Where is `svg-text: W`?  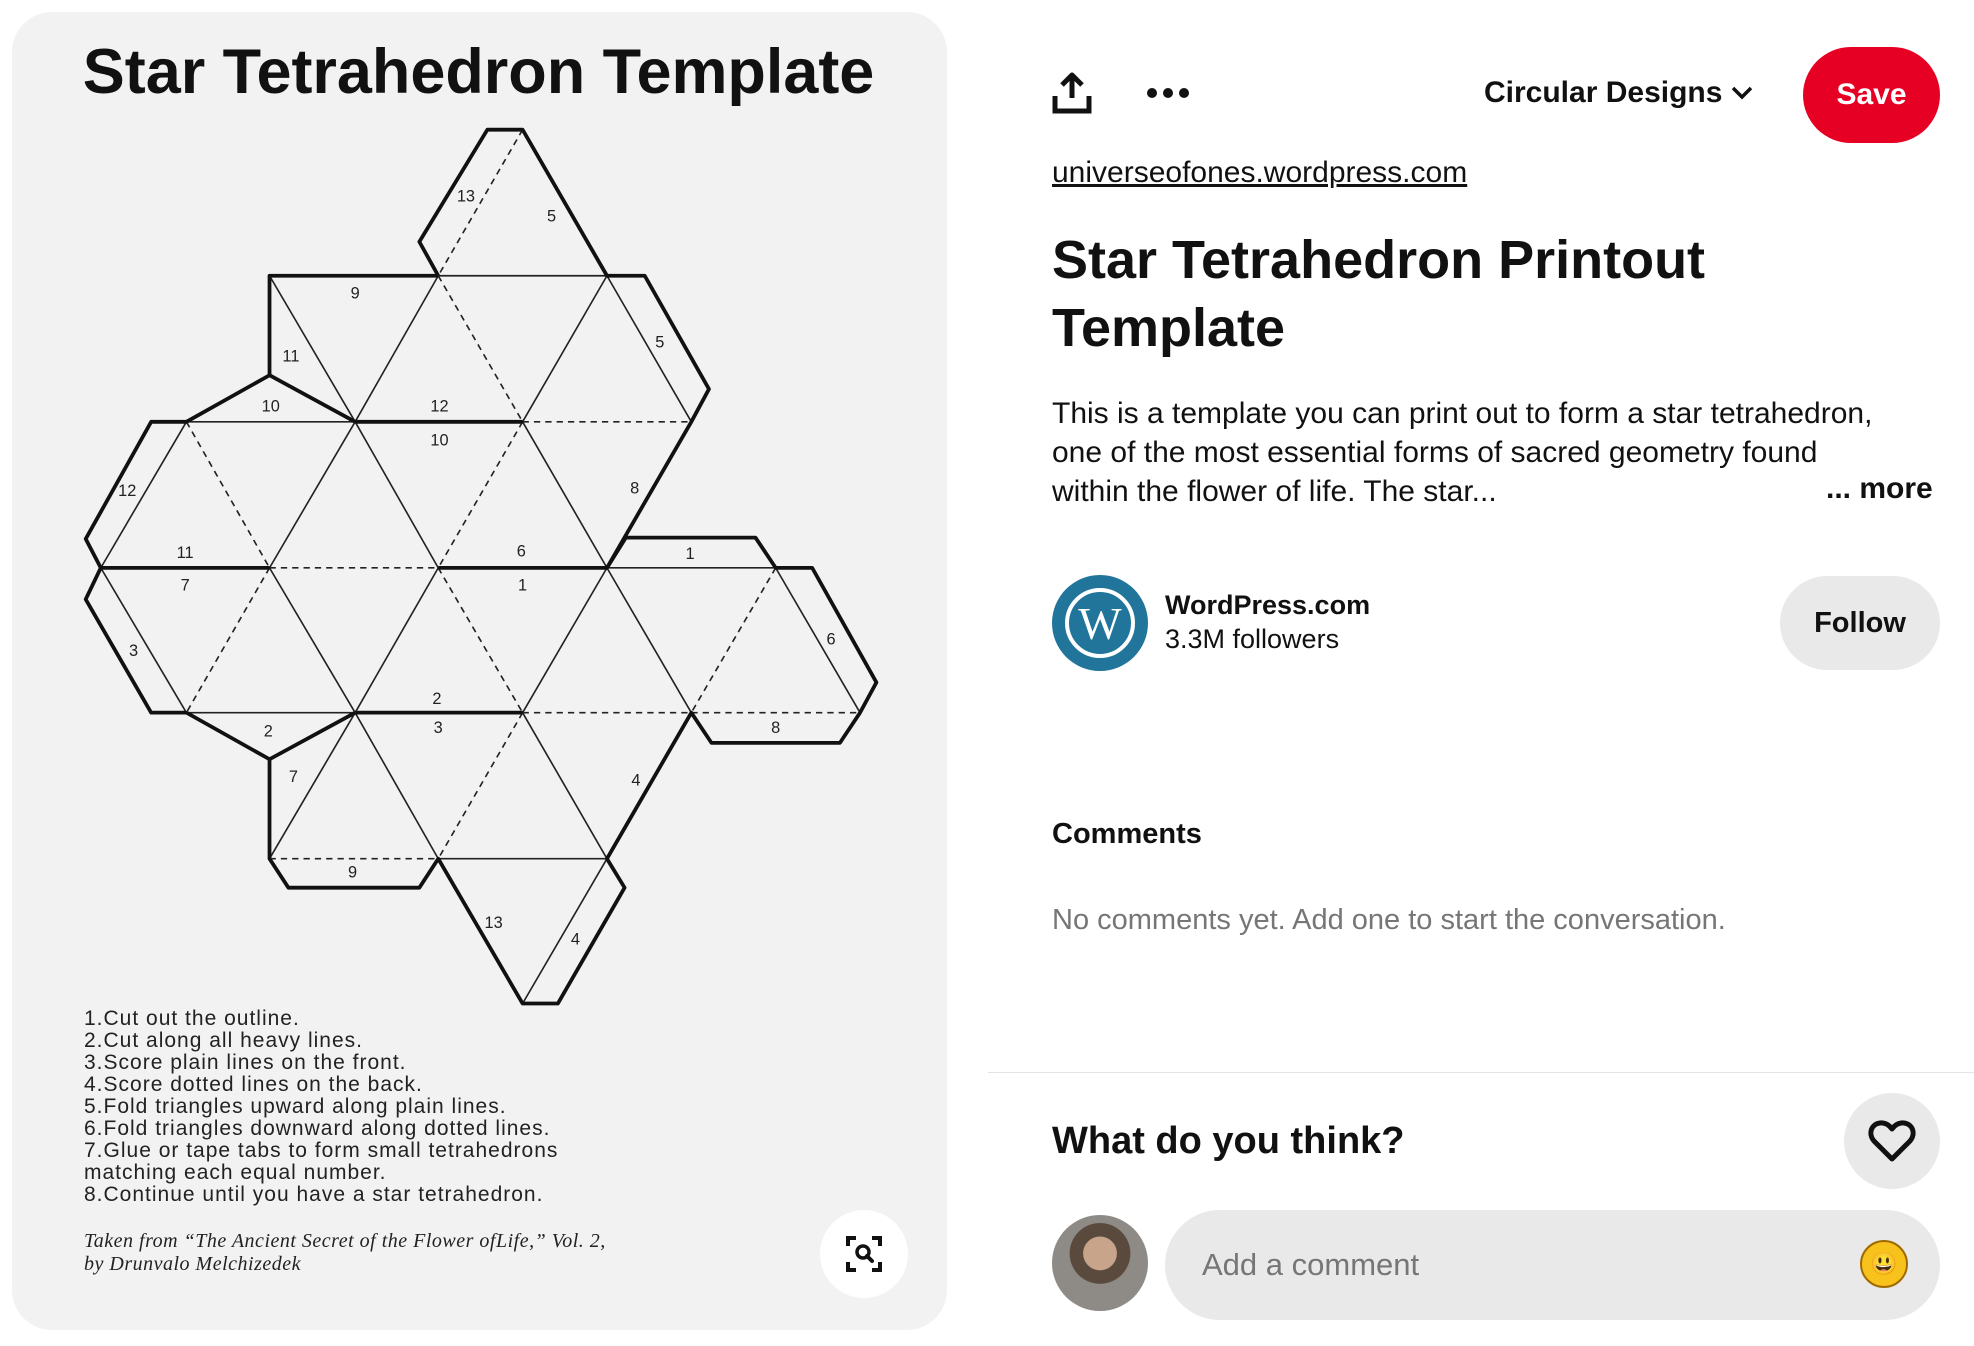 svg-text: W is located at coordinates (1100, 623).